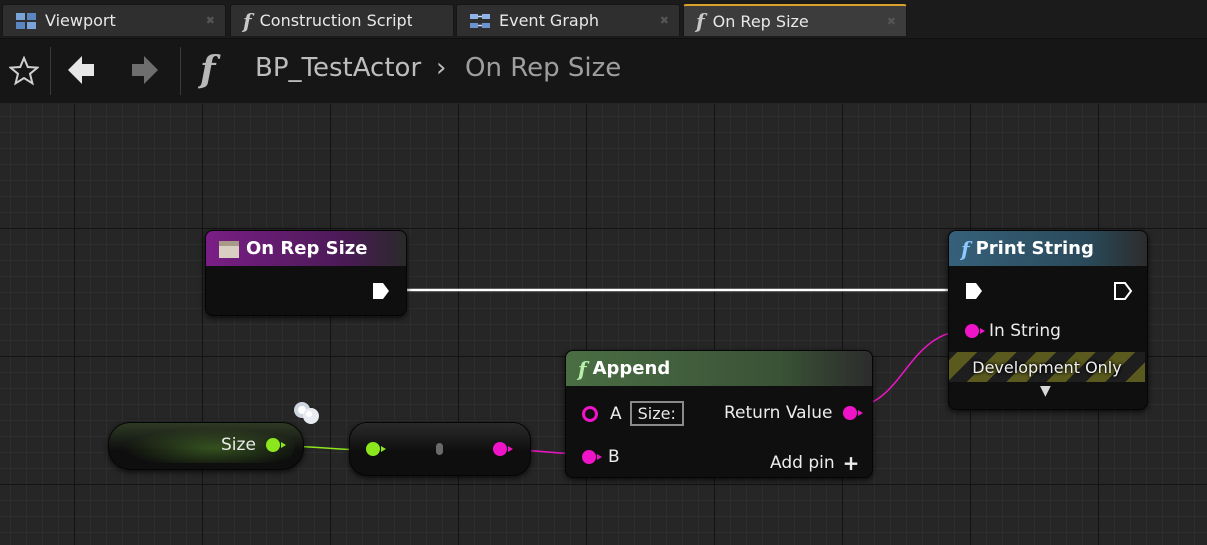 The height and width of the screenshot is (545, 1207). Describe the element at coordinates (975, 331) in the screenshot. I see `in-string-pin` at that location.